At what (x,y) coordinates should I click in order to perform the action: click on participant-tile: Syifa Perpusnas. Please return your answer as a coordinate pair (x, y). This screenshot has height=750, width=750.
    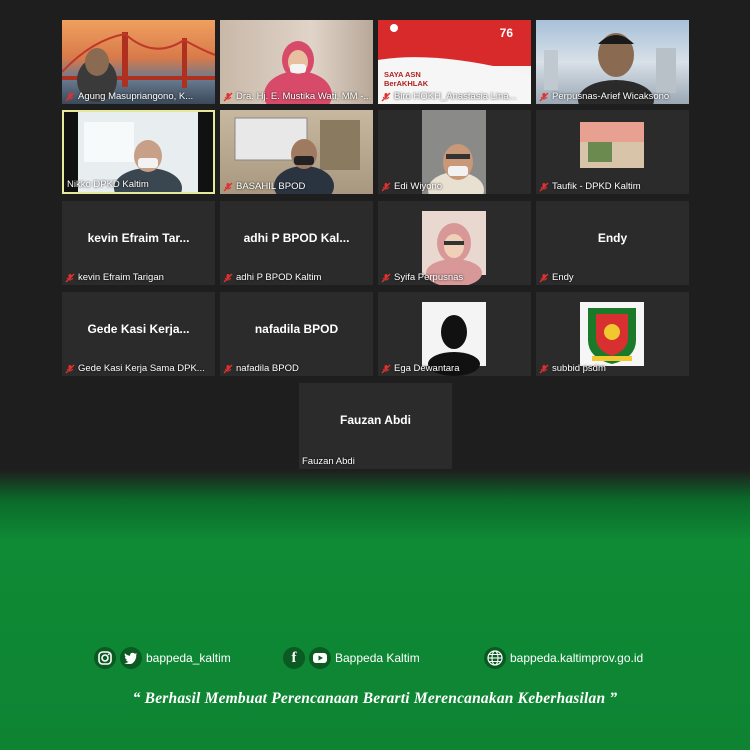
    Looking at the image, I should click on (454, 243).